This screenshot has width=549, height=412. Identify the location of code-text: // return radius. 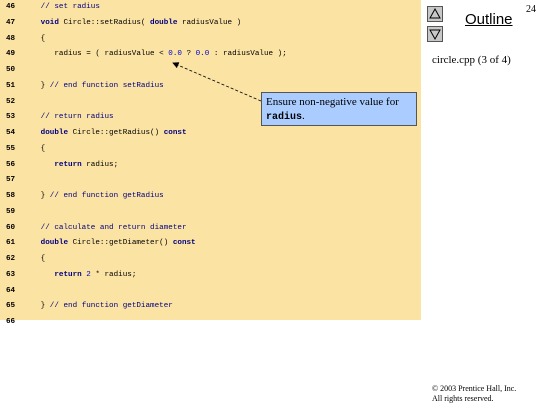
(77, 117).